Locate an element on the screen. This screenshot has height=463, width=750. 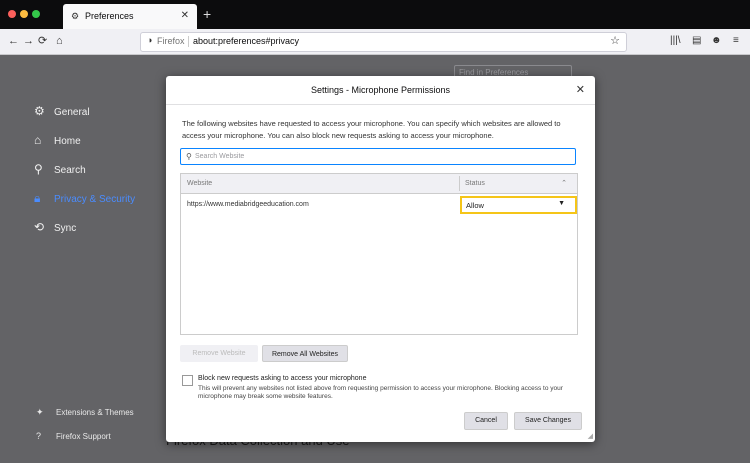
new-tab-button: + is located at coordinates (207, 14).